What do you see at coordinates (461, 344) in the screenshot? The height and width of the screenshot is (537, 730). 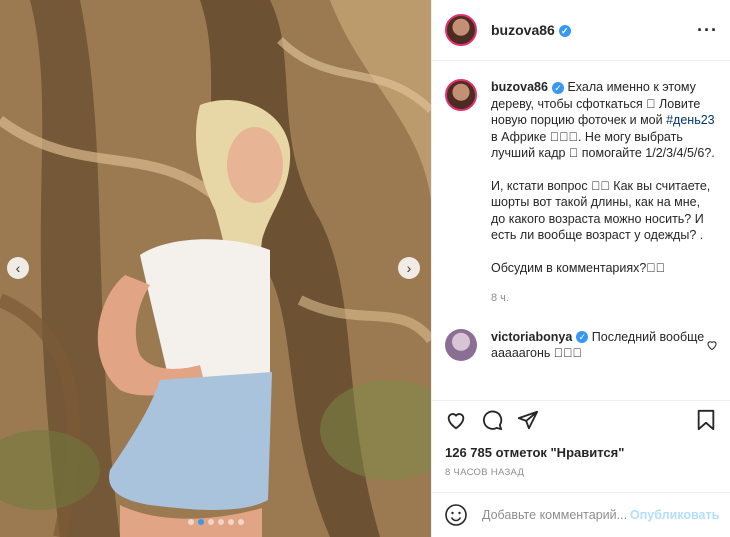 I see `commenter-avatar` at bounding box center [461, 344].